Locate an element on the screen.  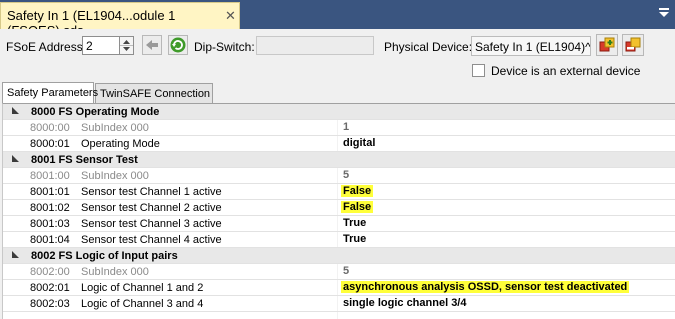
parameter-row: 8000:01 Operating Mode digital is located at coordinates (339, 144).